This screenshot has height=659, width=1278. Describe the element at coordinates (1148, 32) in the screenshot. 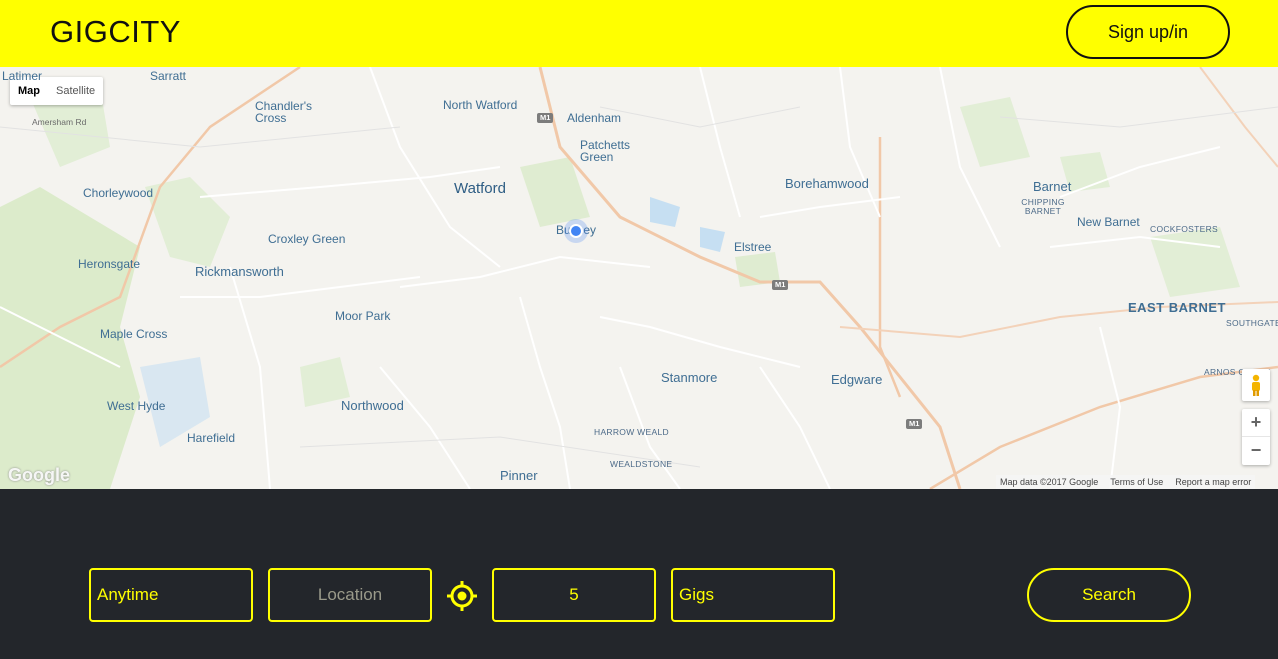

I see `signup-button: Sign up/in` at that location.